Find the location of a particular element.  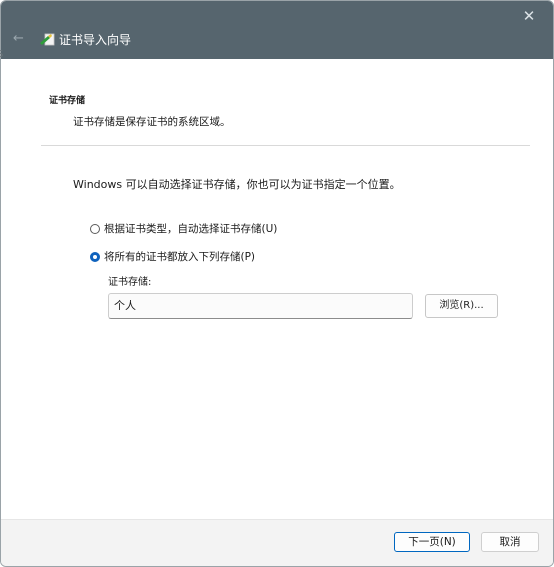

next-button: 下一页(N) is located at coordinates (432, 542).